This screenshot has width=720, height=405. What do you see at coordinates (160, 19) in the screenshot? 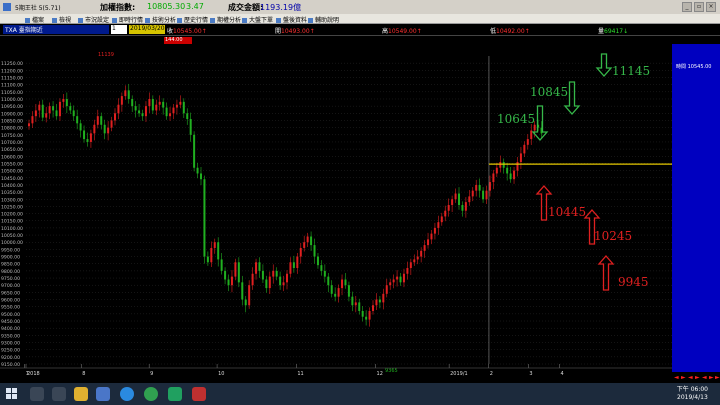
I see `menu-item-technical: 技術分析` at bounding box center [160, 19].